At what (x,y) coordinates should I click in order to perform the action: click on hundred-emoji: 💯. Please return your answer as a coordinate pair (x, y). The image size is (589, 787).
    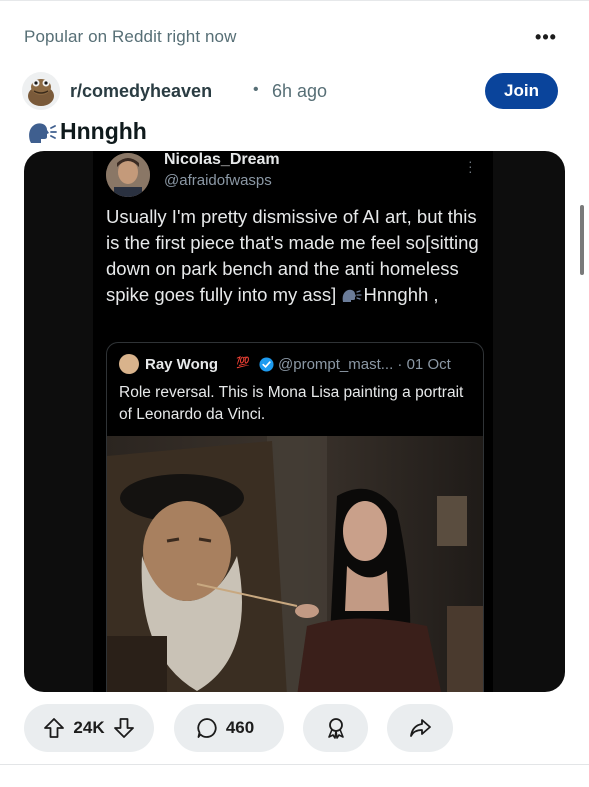
    Looking at the image, I should click on (243, 363).